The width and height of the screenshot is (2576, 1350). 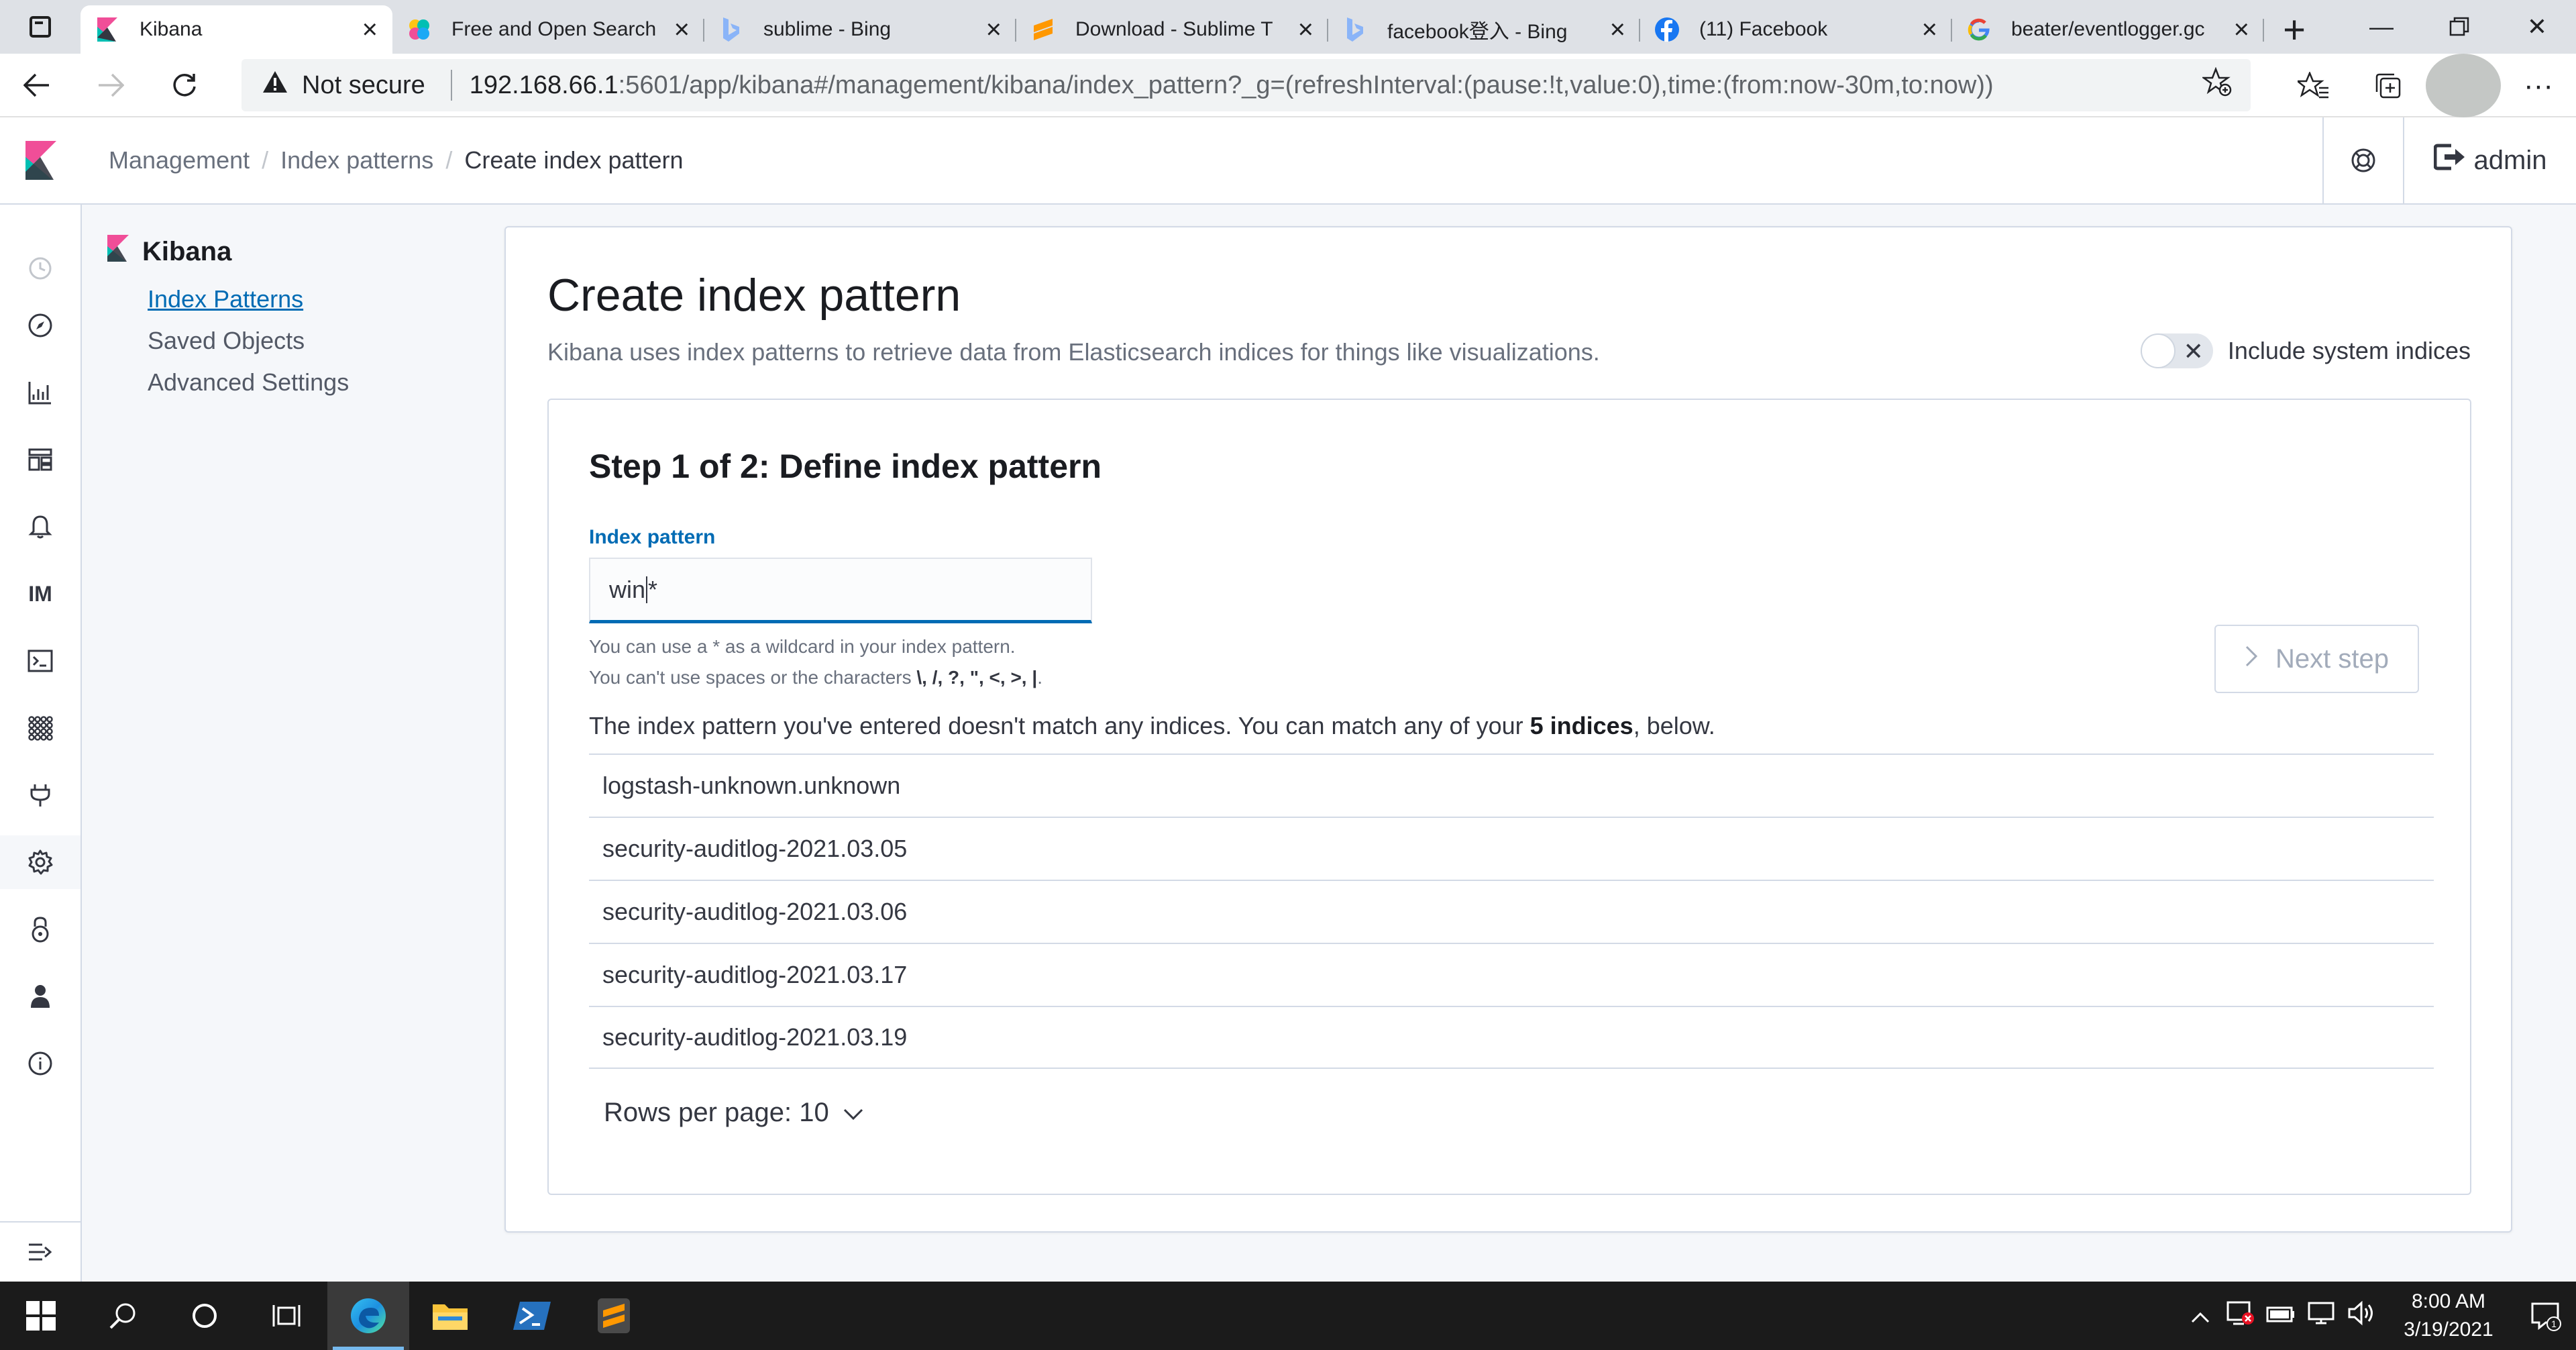 I want to click on defender-icon, so click(x=2240, y=1316).